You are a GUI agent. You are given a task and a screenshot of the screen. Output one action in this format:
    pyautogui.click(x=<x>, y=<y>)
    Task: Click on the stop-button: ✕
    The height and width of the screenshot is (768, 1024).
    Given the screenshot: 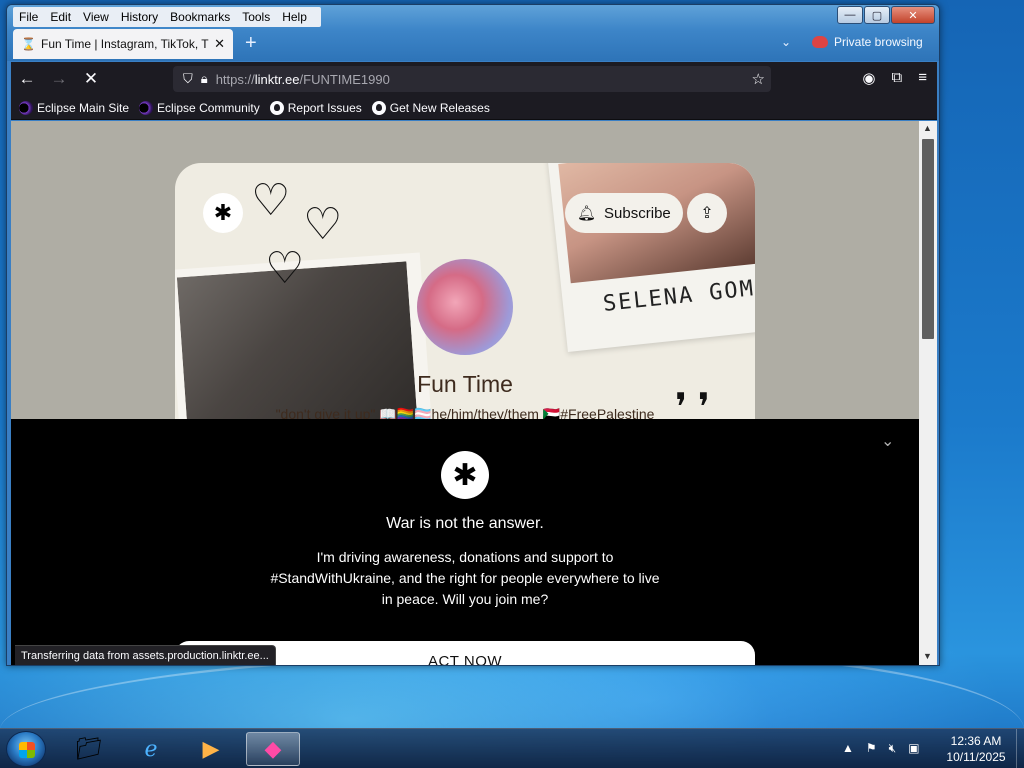 What is the action you would take?
    pyautogui.click(x=91, y=79)
    